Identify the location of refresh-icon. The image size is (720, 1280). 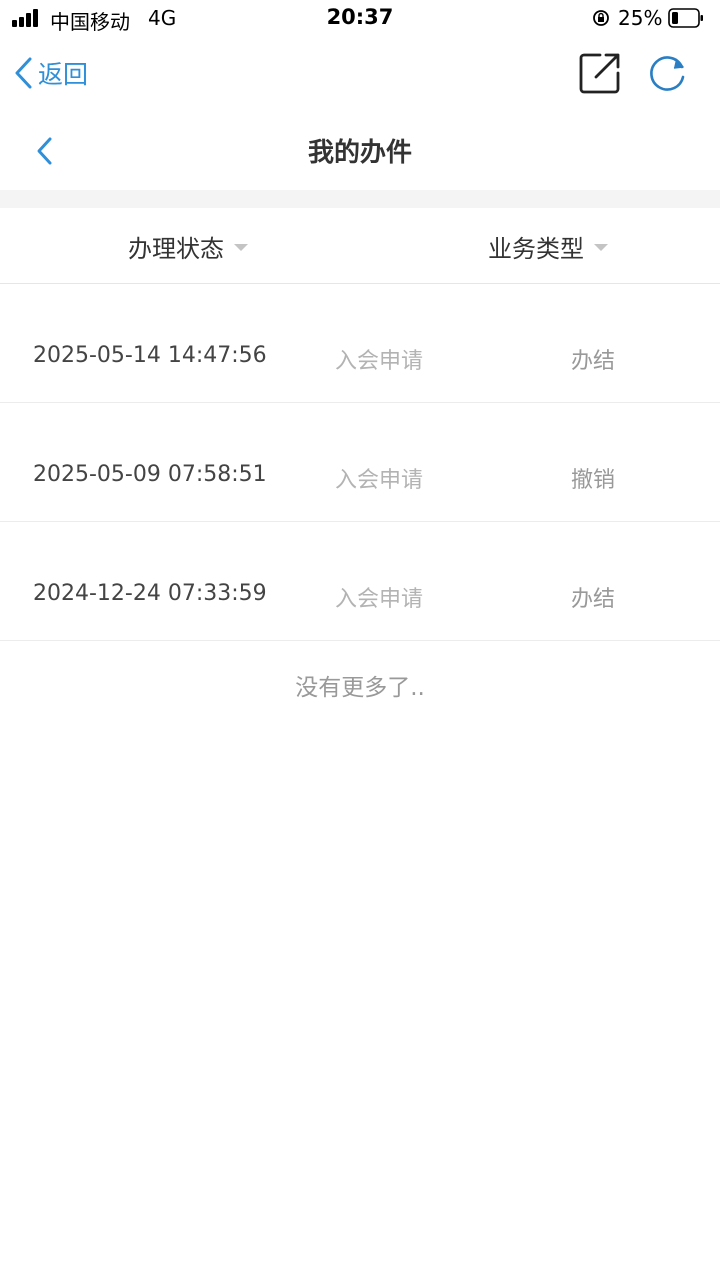
(667, 74).